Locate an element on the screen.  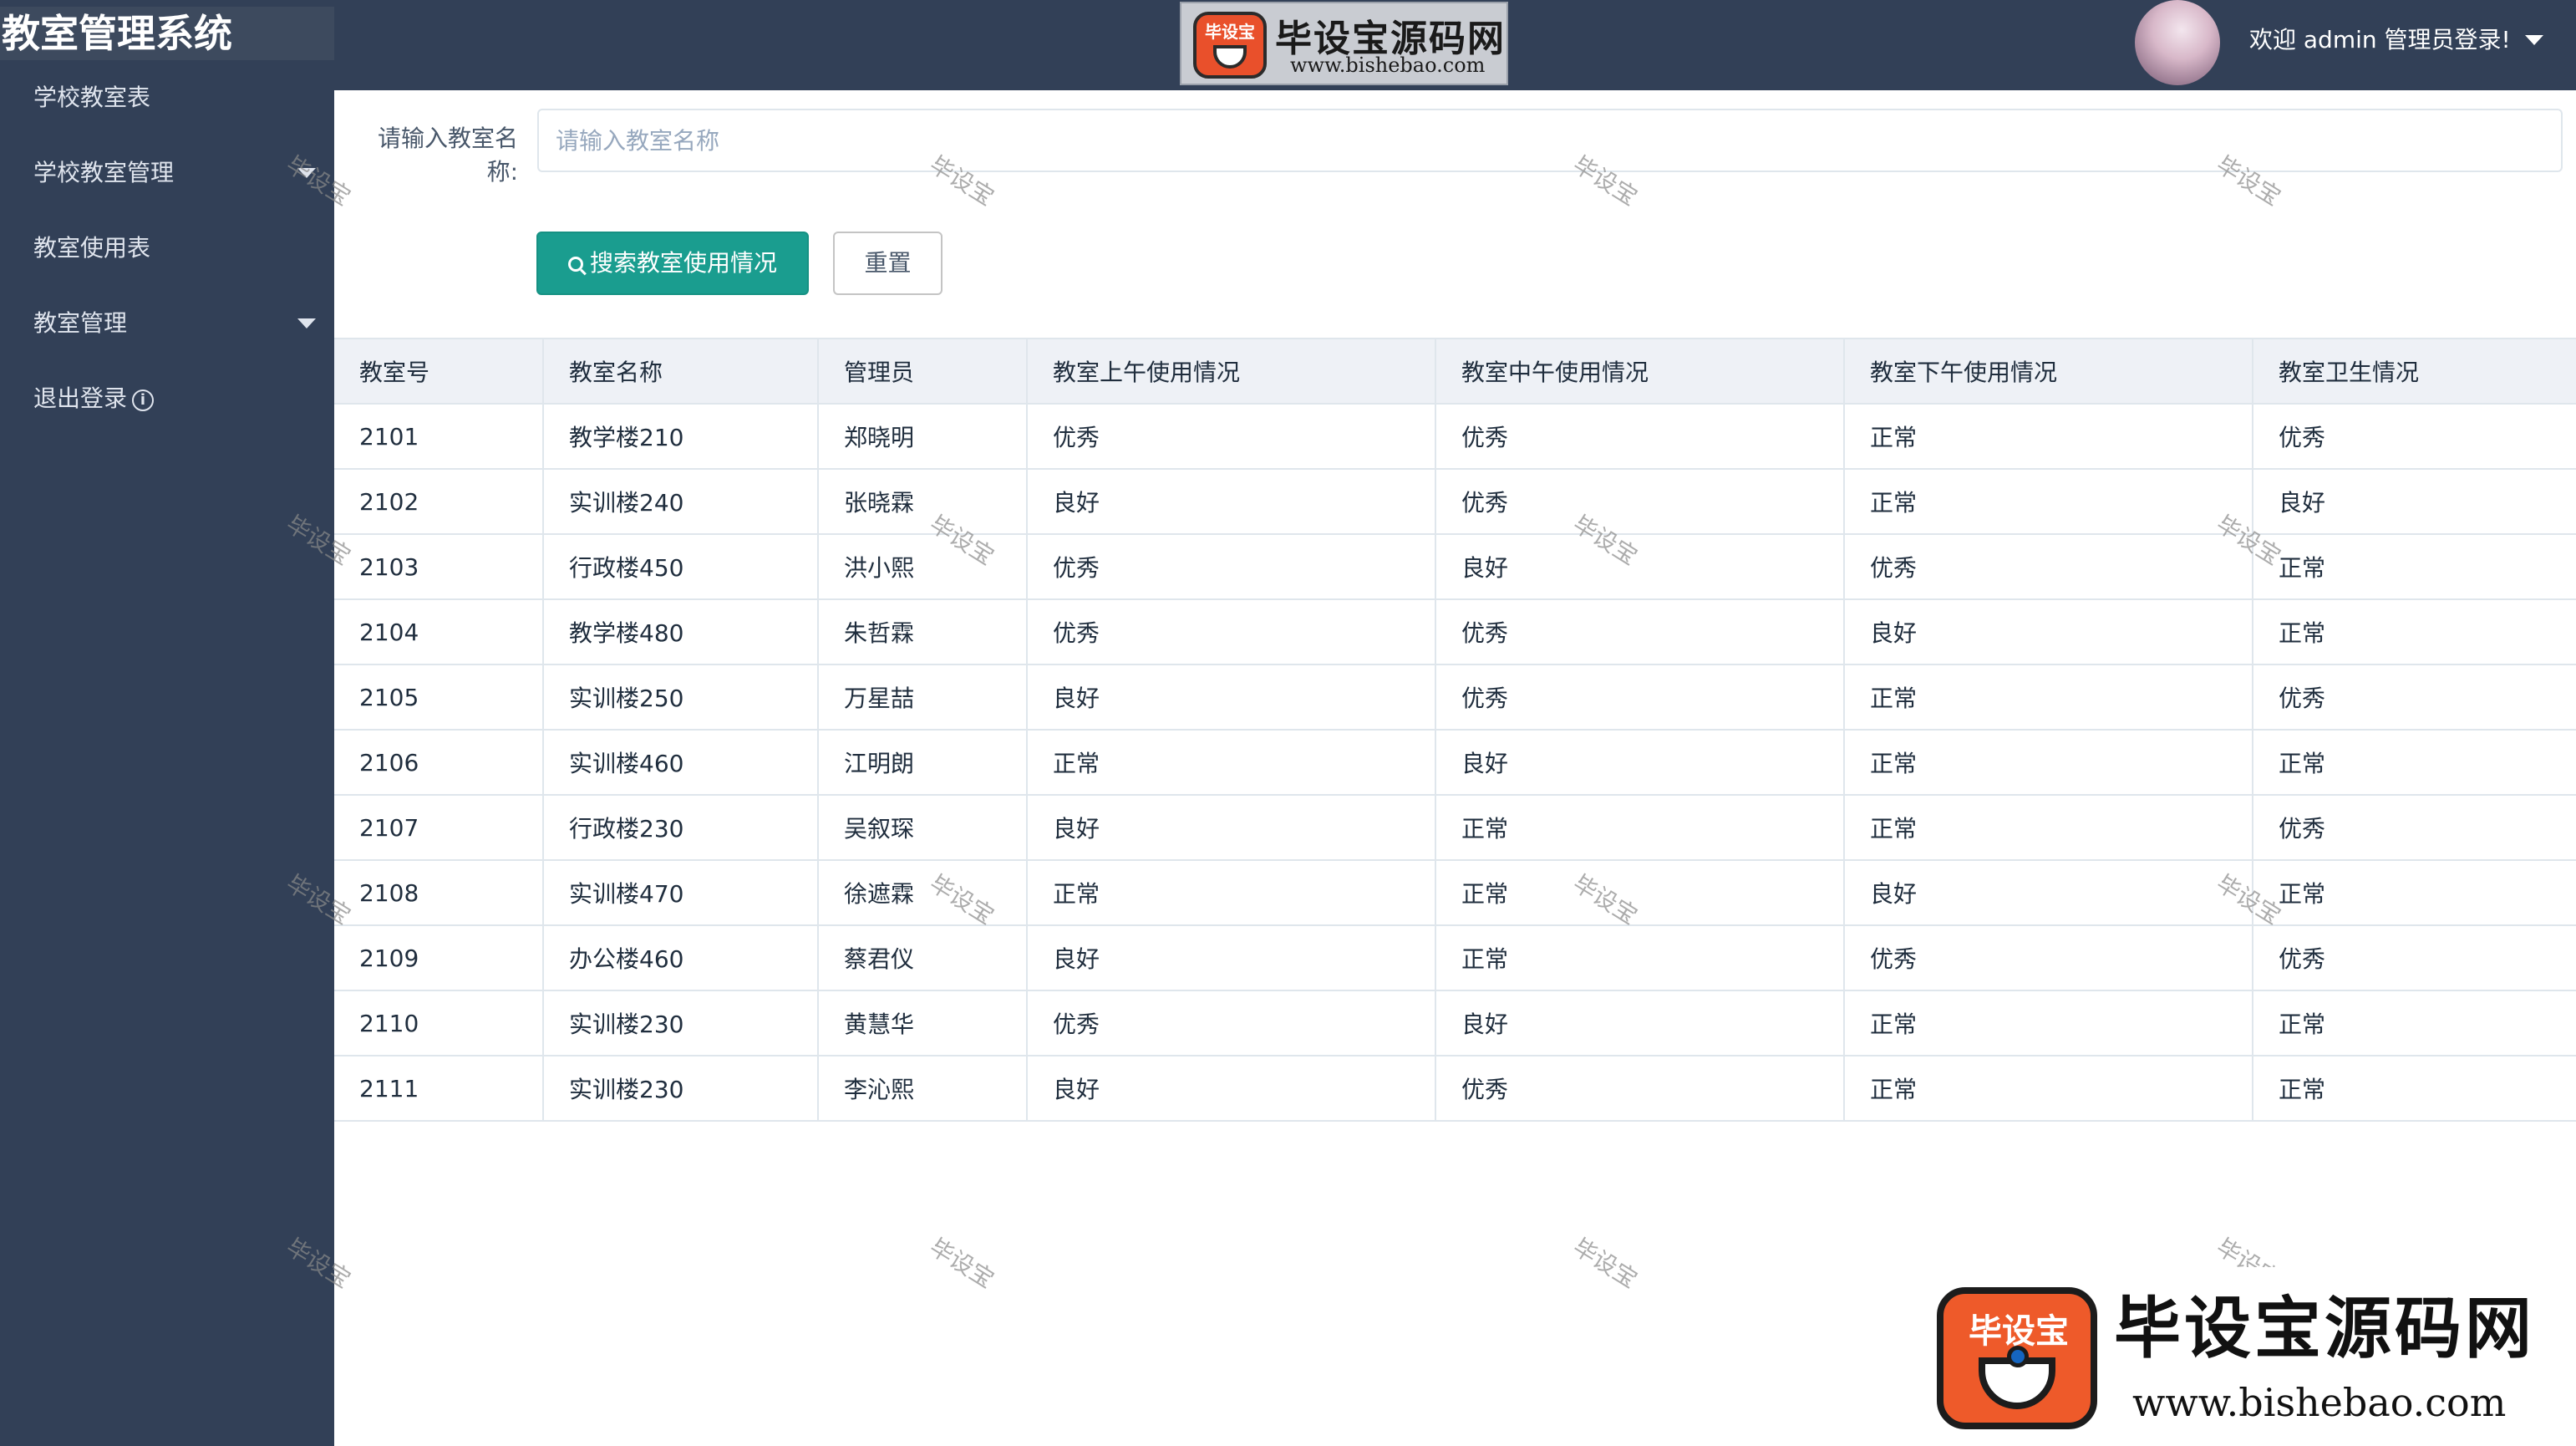
table-row: 2101 教学楼210 郑晓明 优秀 优秀 正常 优秀 is located at coordinates (1455, 437).